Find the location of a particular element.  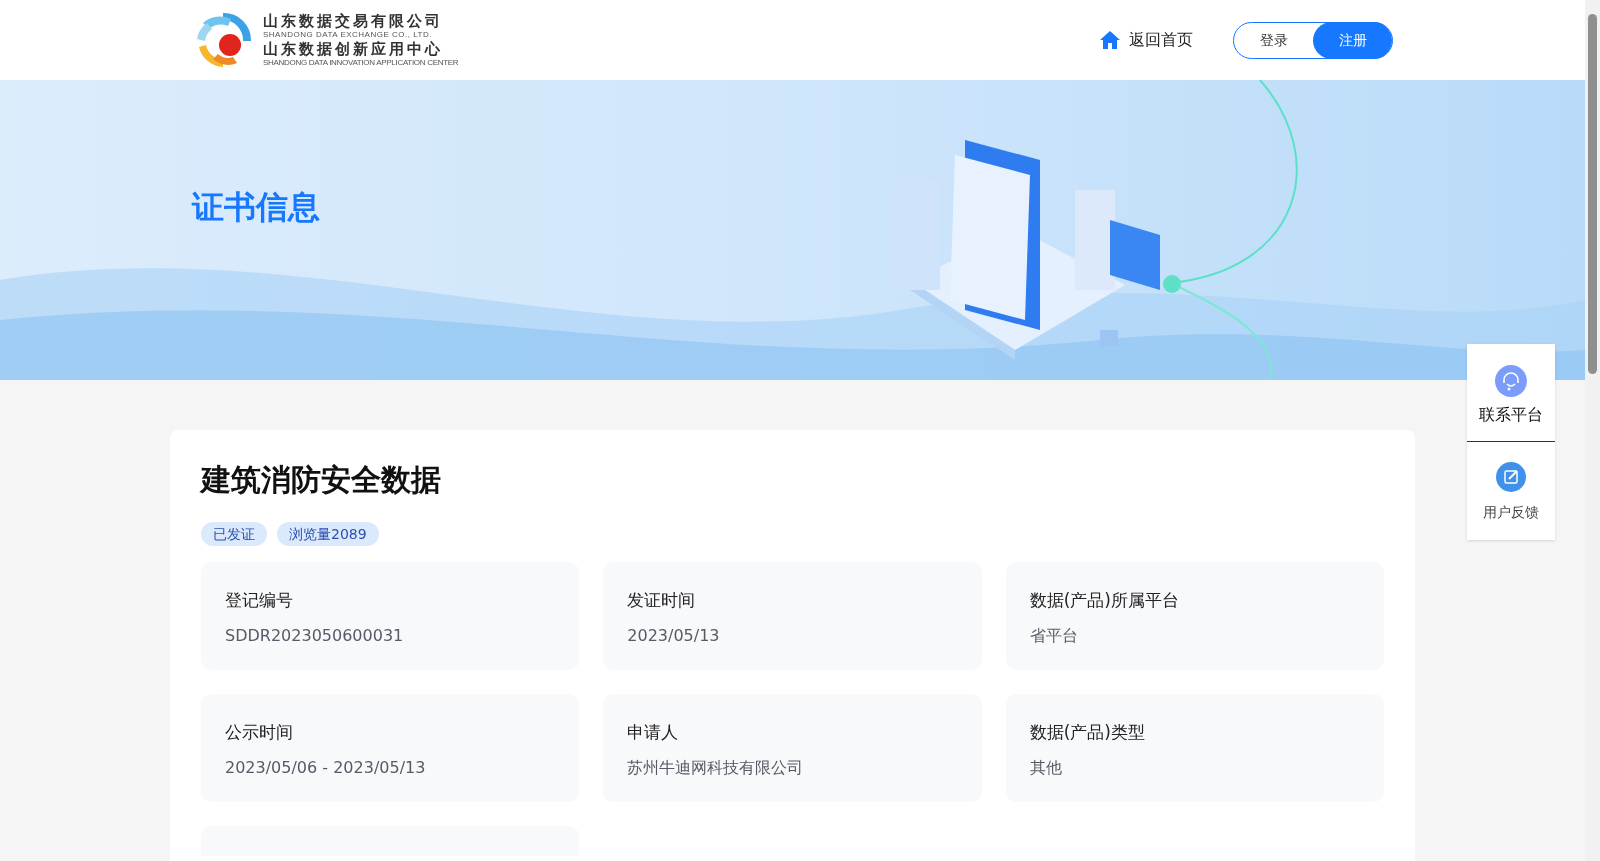

field-value: 2023/05/06 - 2023/05/13 is located at coordinates (326, 767).